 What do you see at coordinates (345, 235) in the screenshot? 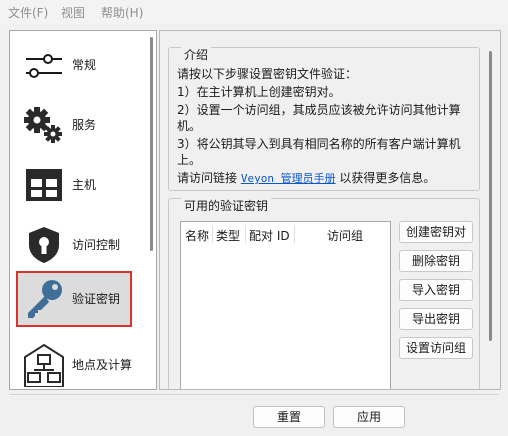
I see `column-header-access-group: 访问组` at bounding box center [345, 235].